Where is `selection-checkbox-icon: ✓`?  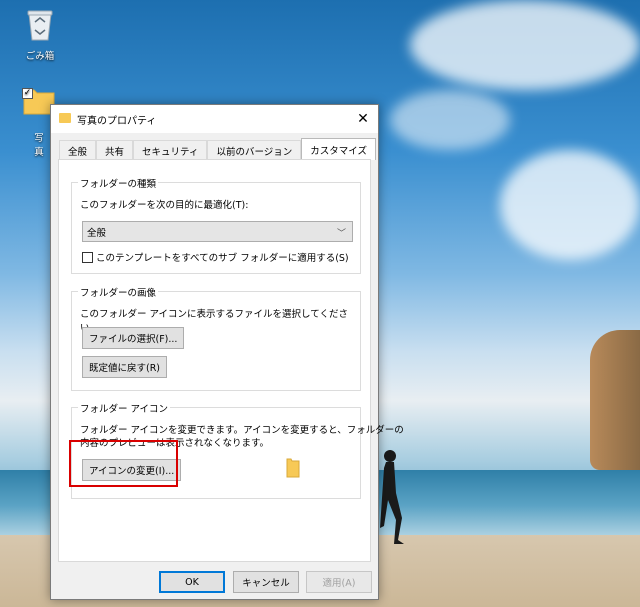 selection-checkbox-icon: ✓ is located at coordinates (27, 93).